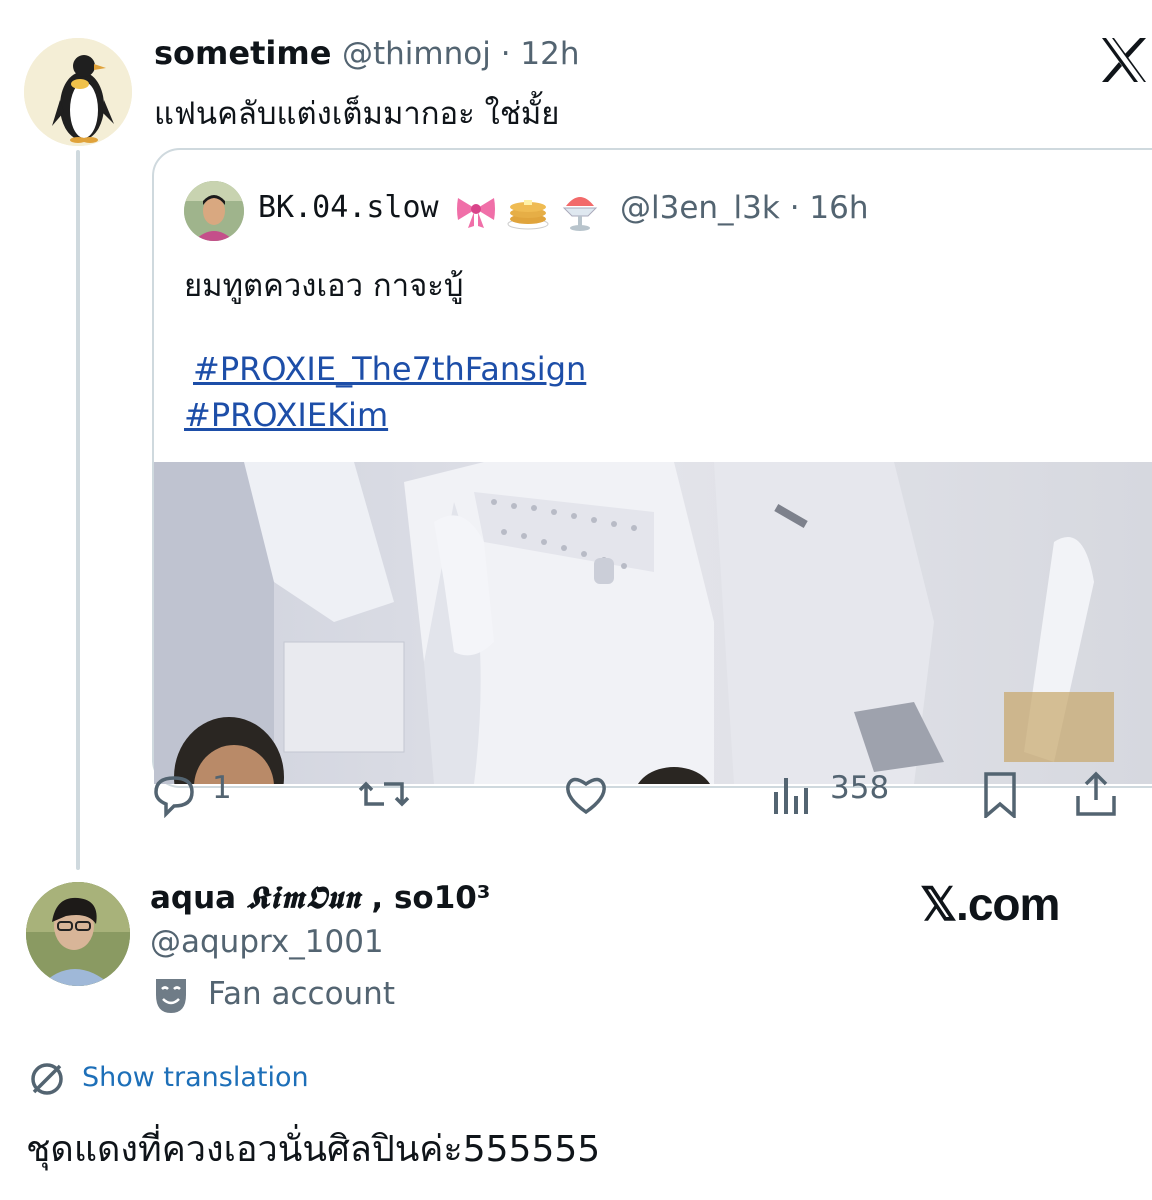 This screenshot has width=1152, height=1200. Describe the element at coordinates (389, 369) in the screenshot. I see `hashtag-link: #PROXIE_The7thFansign` at that location.